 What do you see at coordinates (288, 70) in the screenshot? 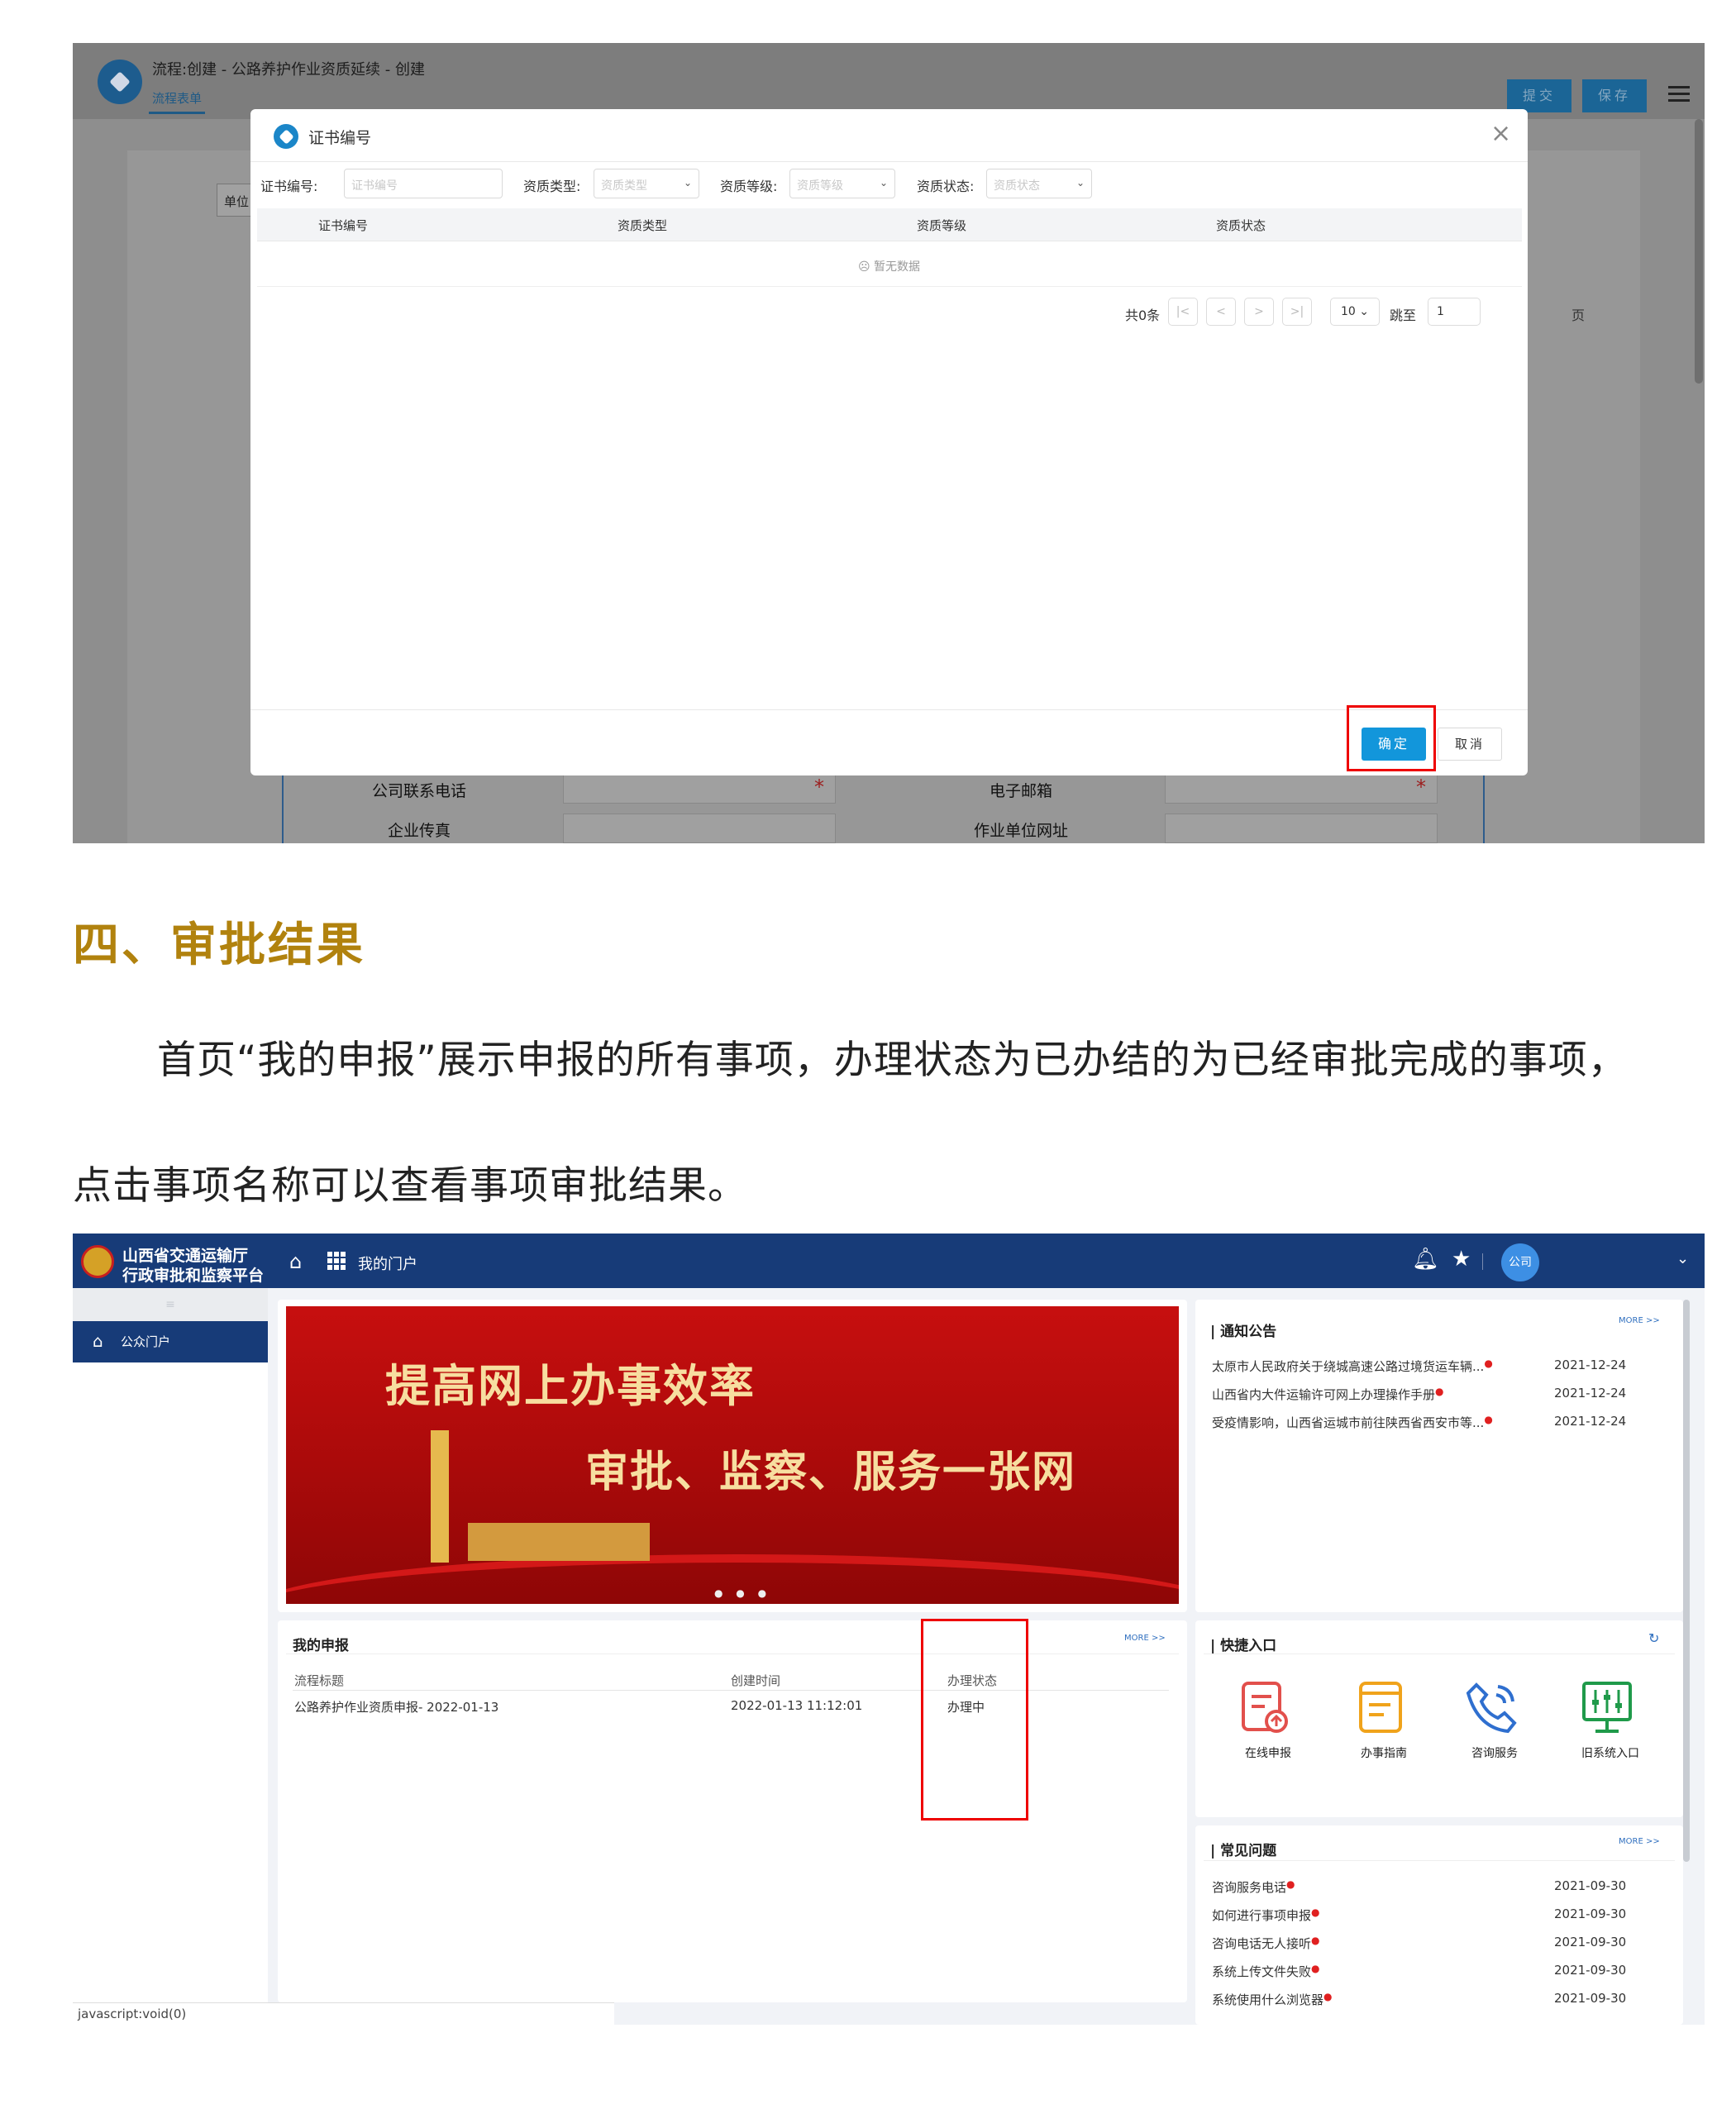
I see `process-title: 流程:创建 - 公路养护作业资质延续 - 创建` at bounding box center [288, 70].